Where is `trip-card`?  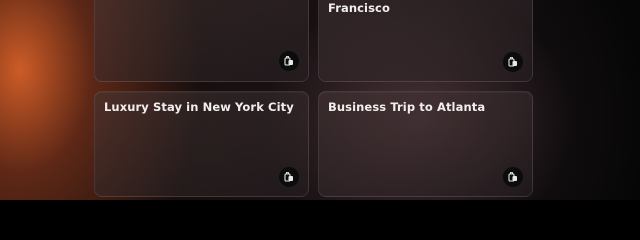 trip-card is located at coordinates (201, 41).